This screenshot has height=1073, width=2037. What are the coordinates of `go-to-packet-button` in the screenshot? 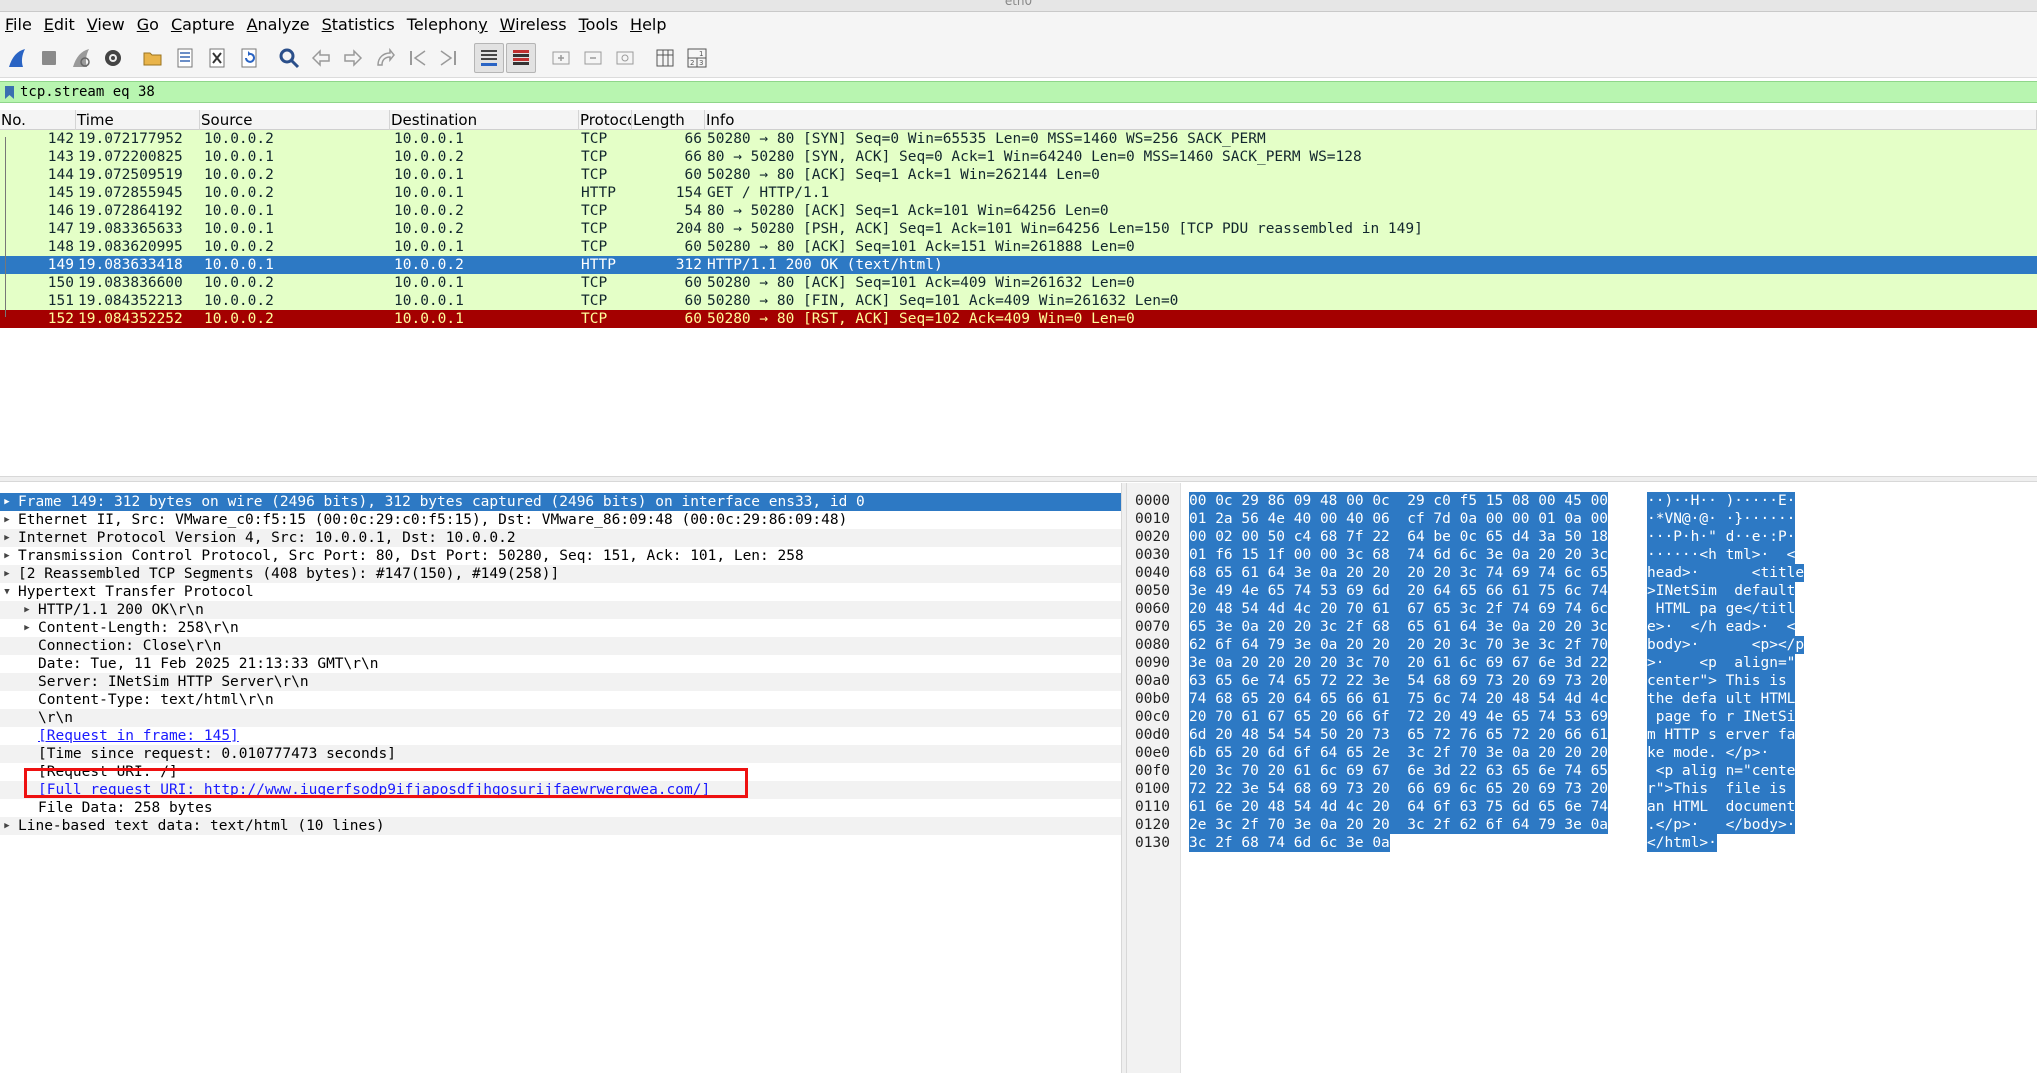 It's located at (385, 58).